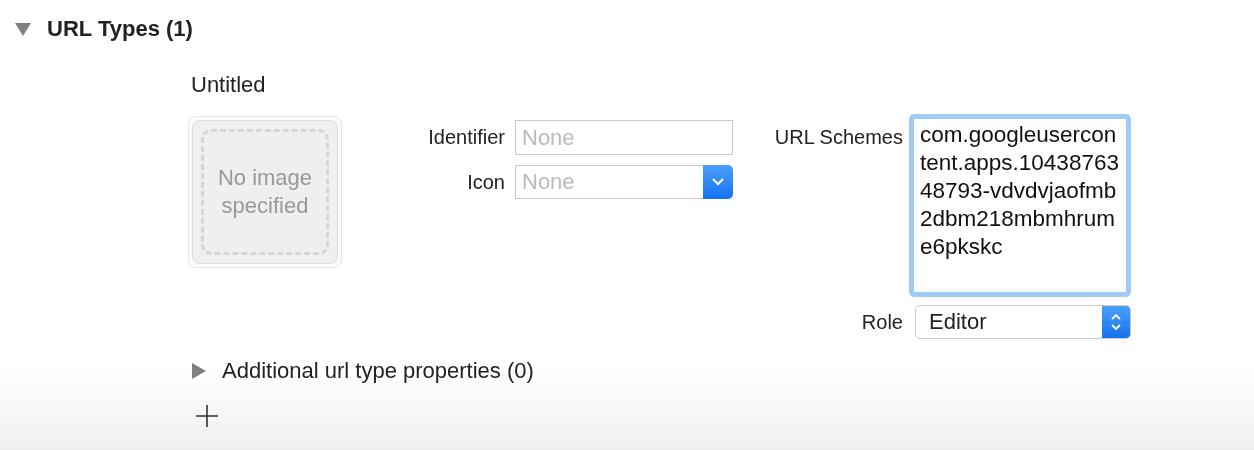 This screenshot has height=450, width=1254. What do you see at coordinates (466, 137) in the screenshot?
I see `identifier-label: Identifier` at bounding box center [466, 137].